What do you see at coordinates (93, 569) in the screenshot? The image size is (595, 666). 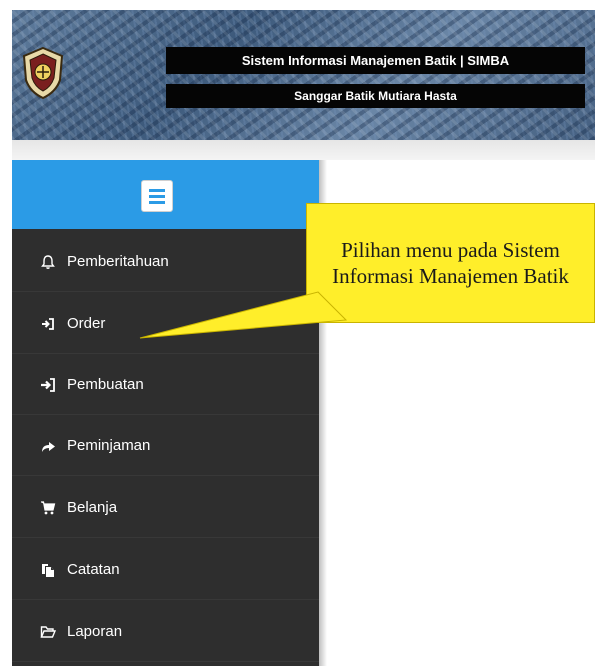 I see `sidebar-item-label: Catatan` at bounding box center [93, 569].